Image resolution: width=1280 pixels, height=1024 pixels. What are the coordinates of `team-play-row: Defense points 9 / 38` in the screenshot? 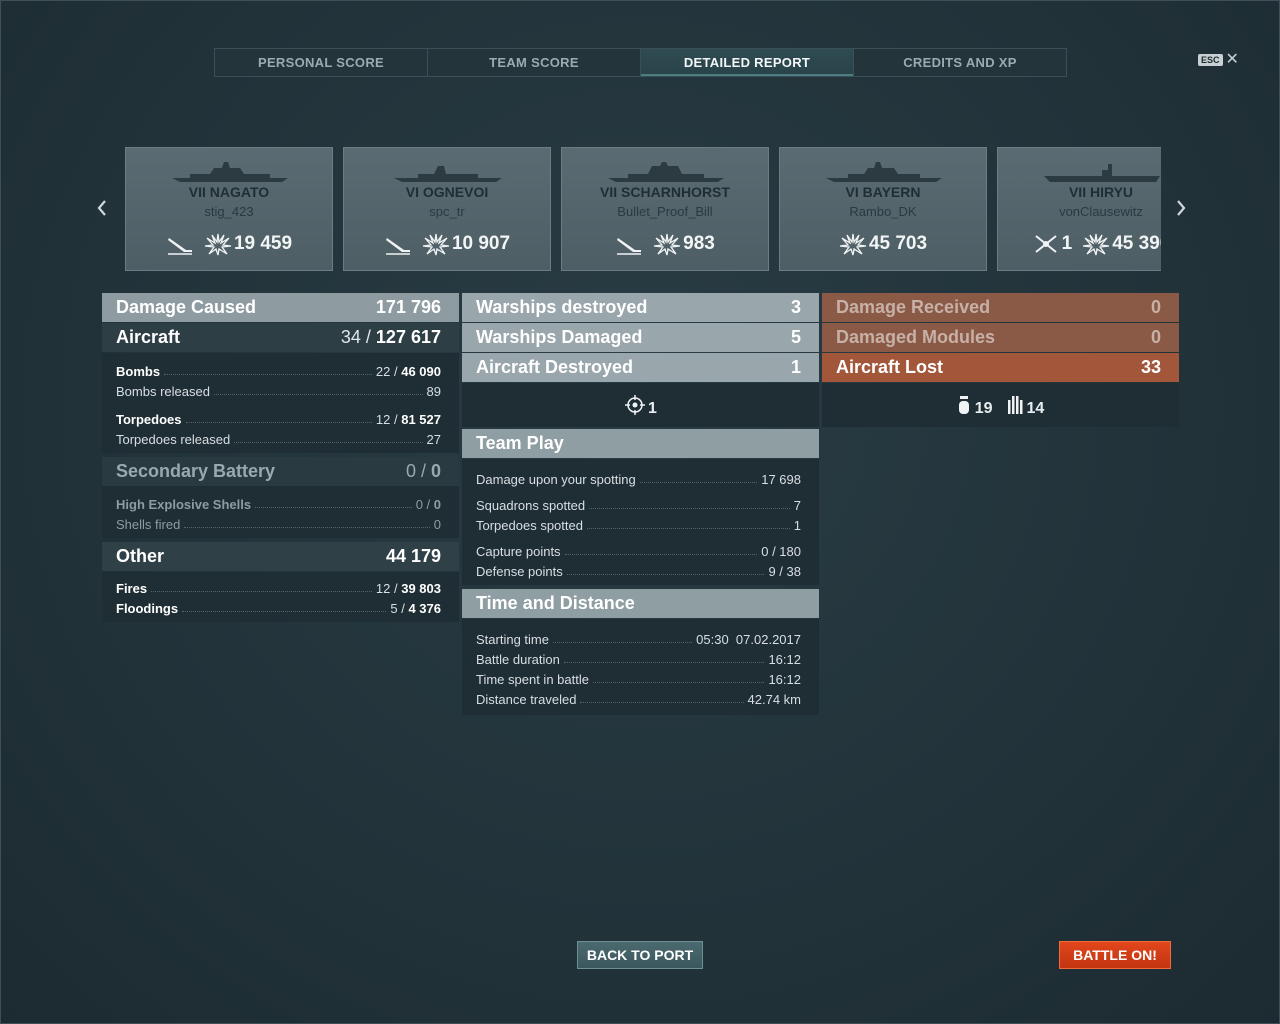 It's located at (638, 571).